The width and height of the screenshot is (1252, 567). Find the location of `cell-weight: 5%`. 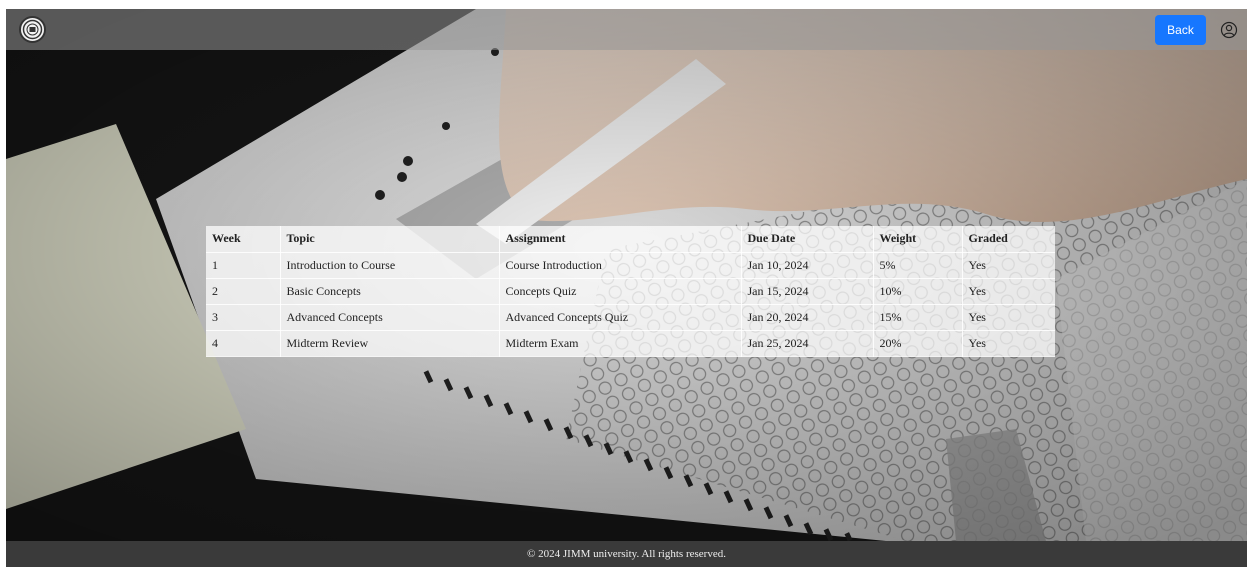

cell-weight: 5% is located at coordinates (918, 265).